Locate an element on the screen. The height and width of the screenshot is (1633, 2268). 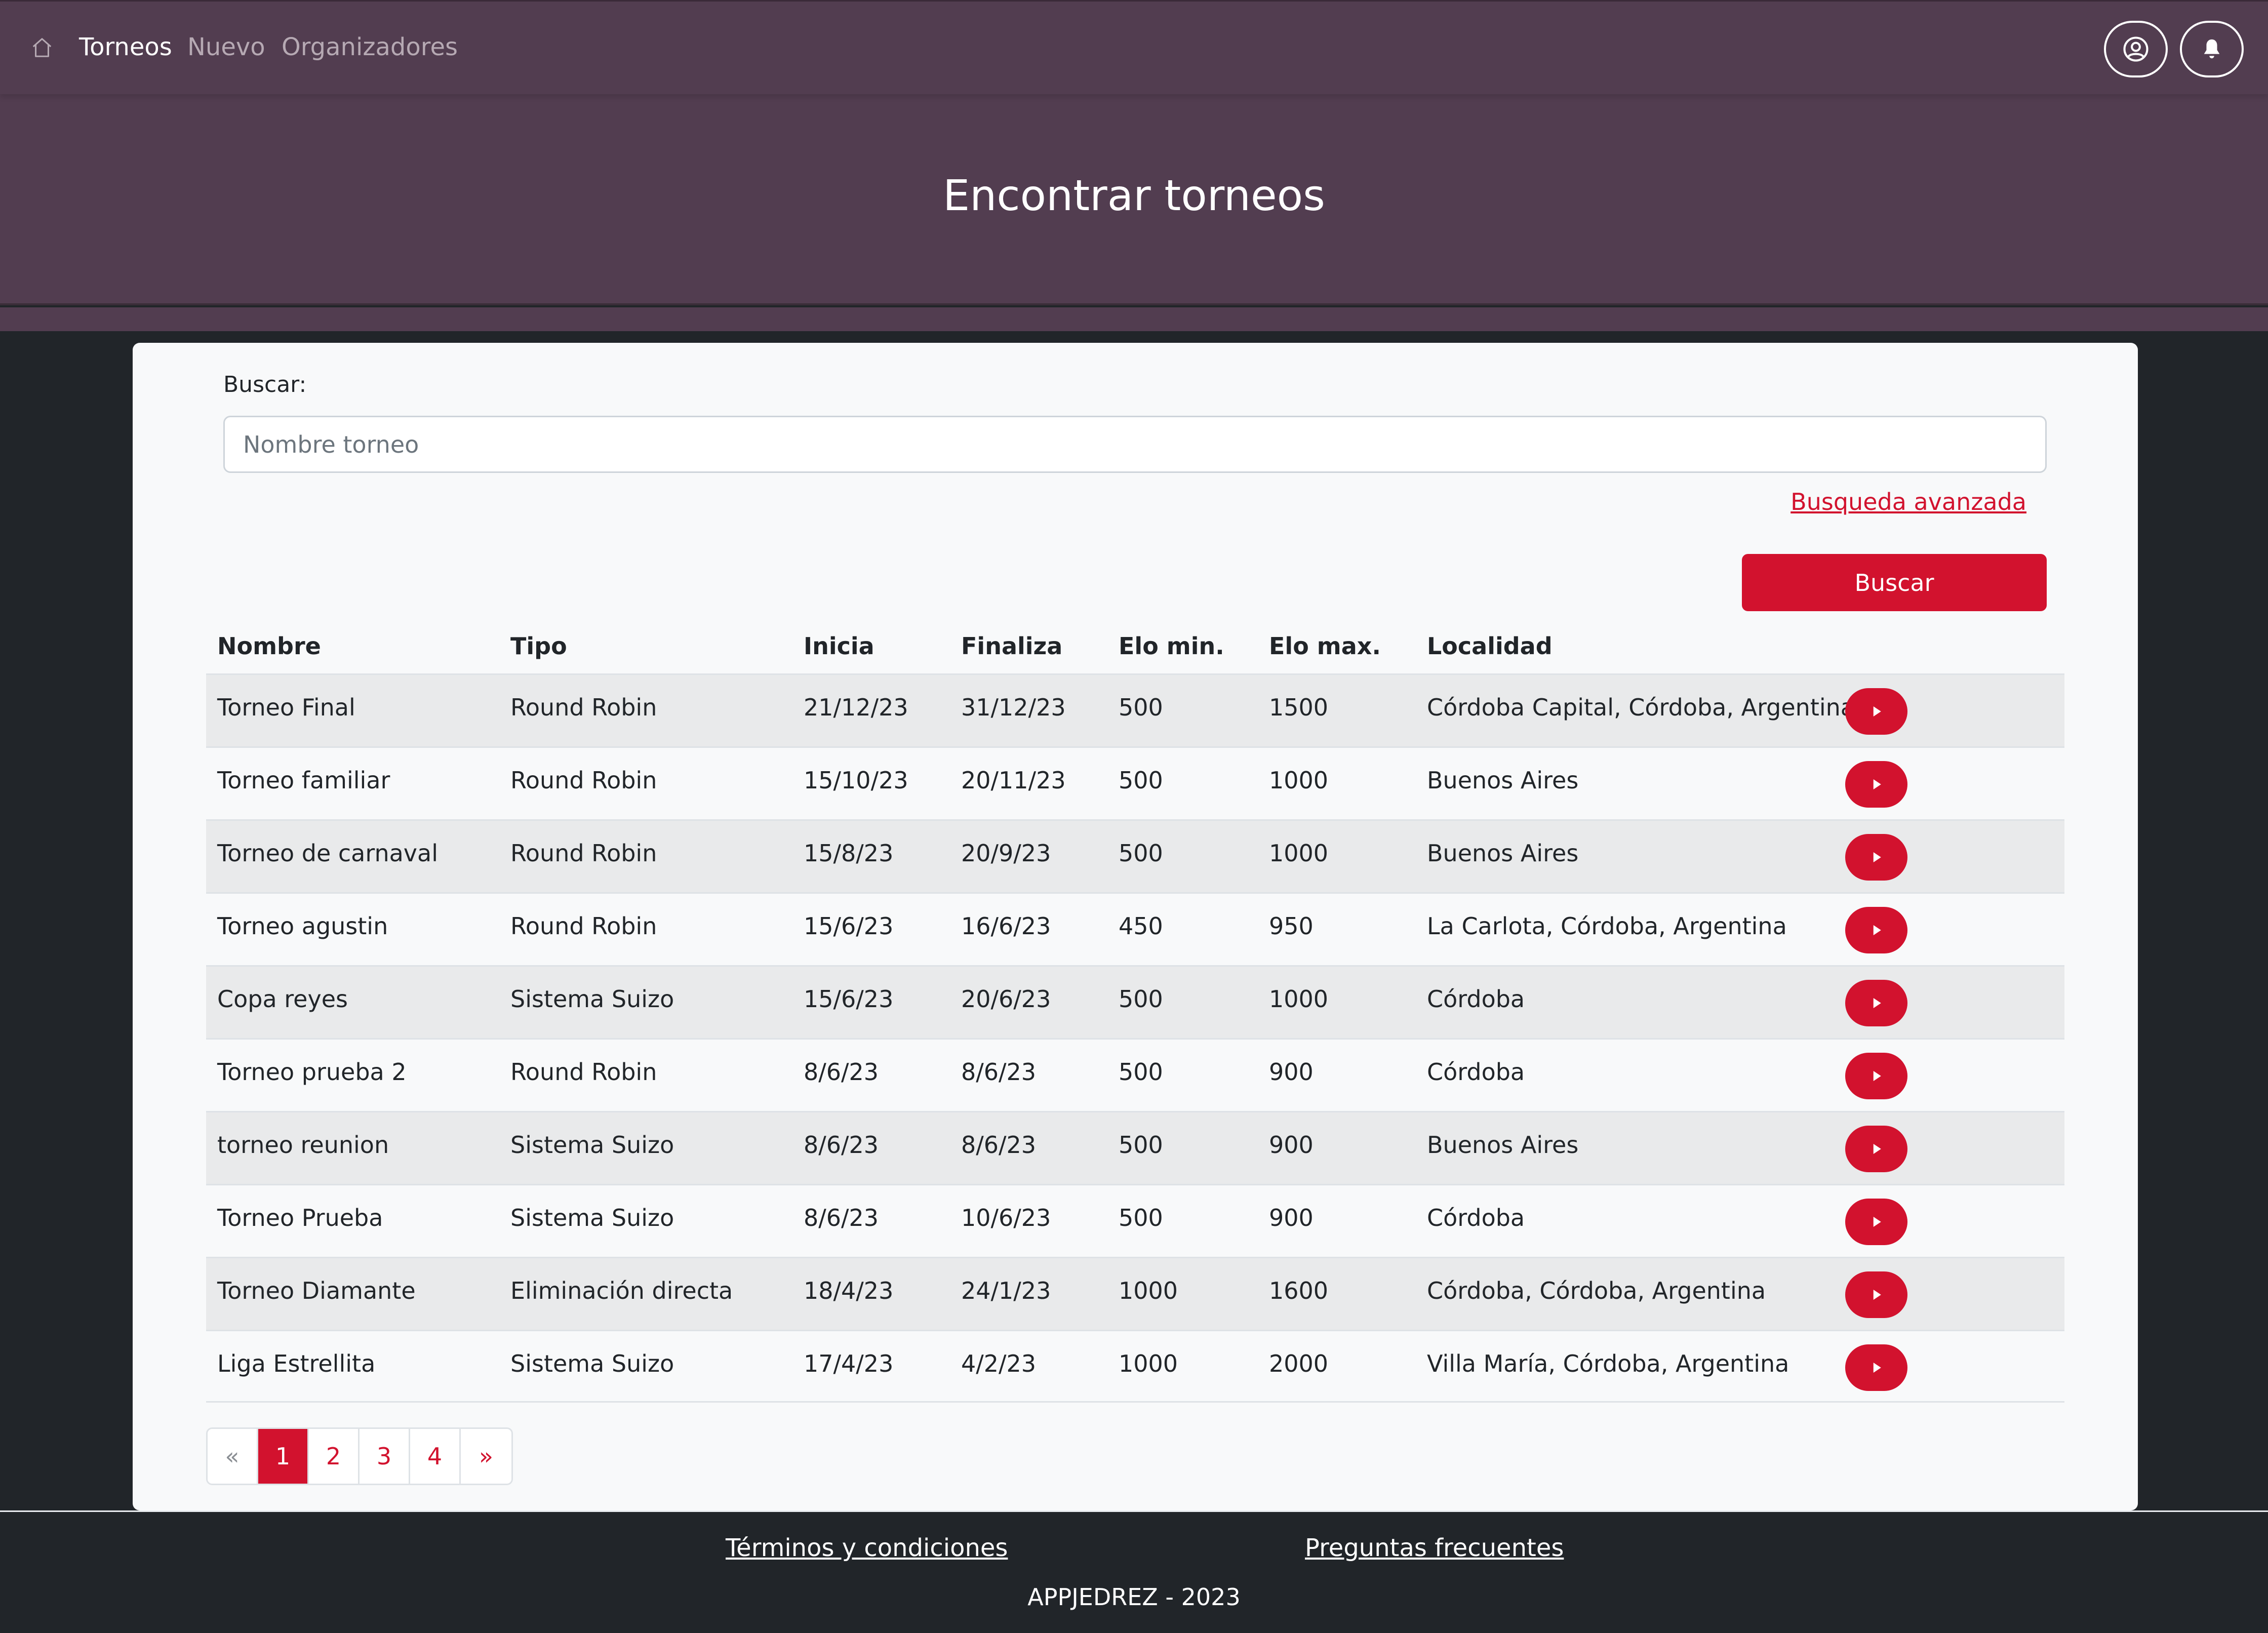
column-header-tipo: Tipo is located at coordinates (539, 646).